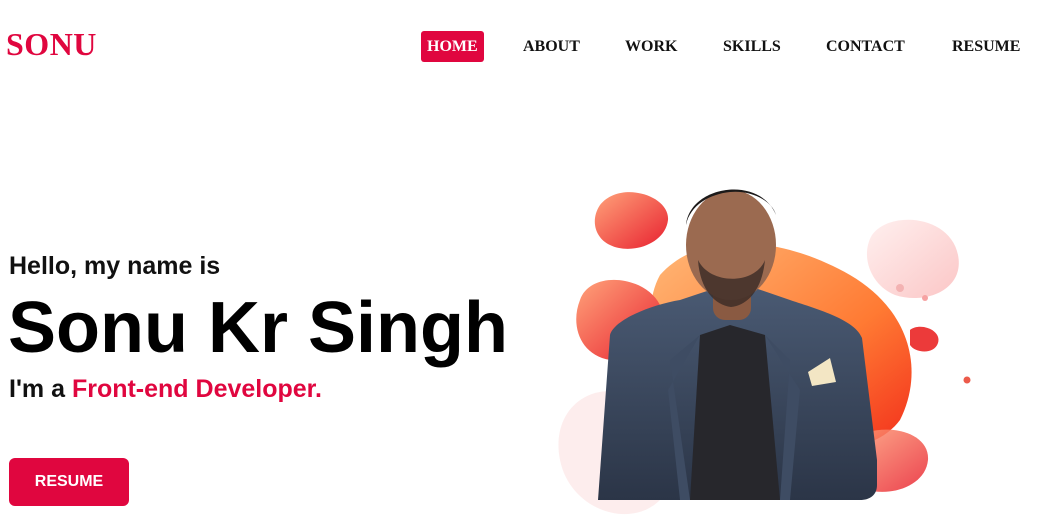 The width and height of the screenshot is (1039, 519). What do you see at coordinates (519, 46) in the screenshot?
I see `main-nav: HOME ABOUT WORK SKILLS CONTACT RESUME` at bounding box center [519, 46].